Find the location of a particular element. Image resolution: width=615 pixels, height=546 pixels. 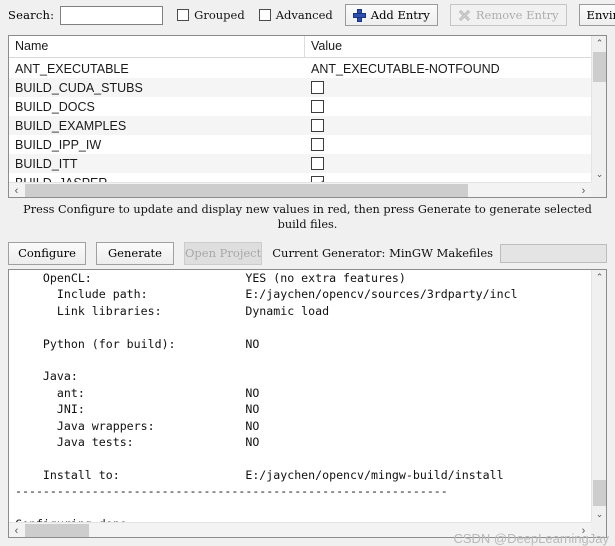

grouped-checkbox-label: Grouped is located at coordinates (219, 15).